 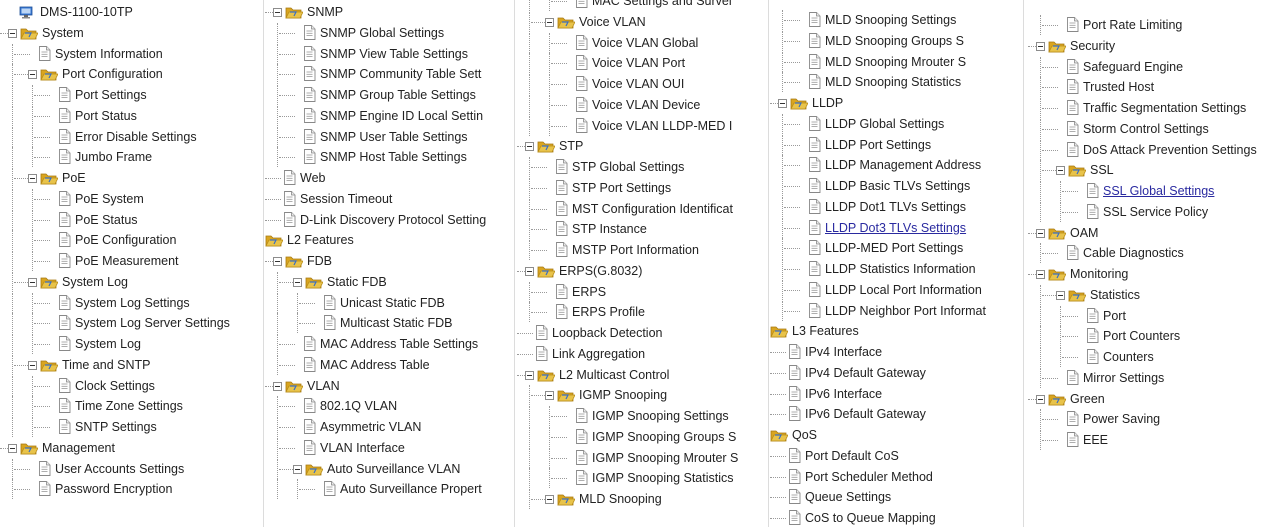 I want to click on tree-item-user-accounts-settings: User Accounts Settings, so click(x=131, y=468).